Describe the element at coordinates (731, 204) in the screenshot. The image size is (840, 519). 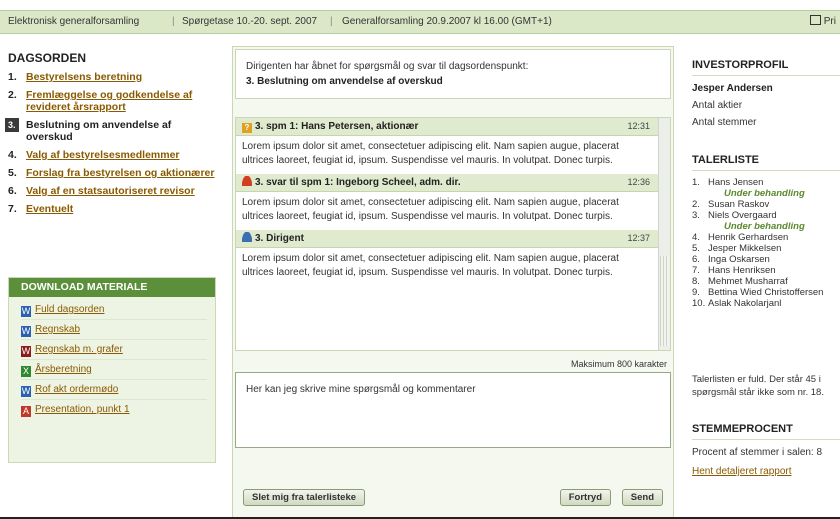
I see `speaker-item: 2. Susan Raskov` at that location.